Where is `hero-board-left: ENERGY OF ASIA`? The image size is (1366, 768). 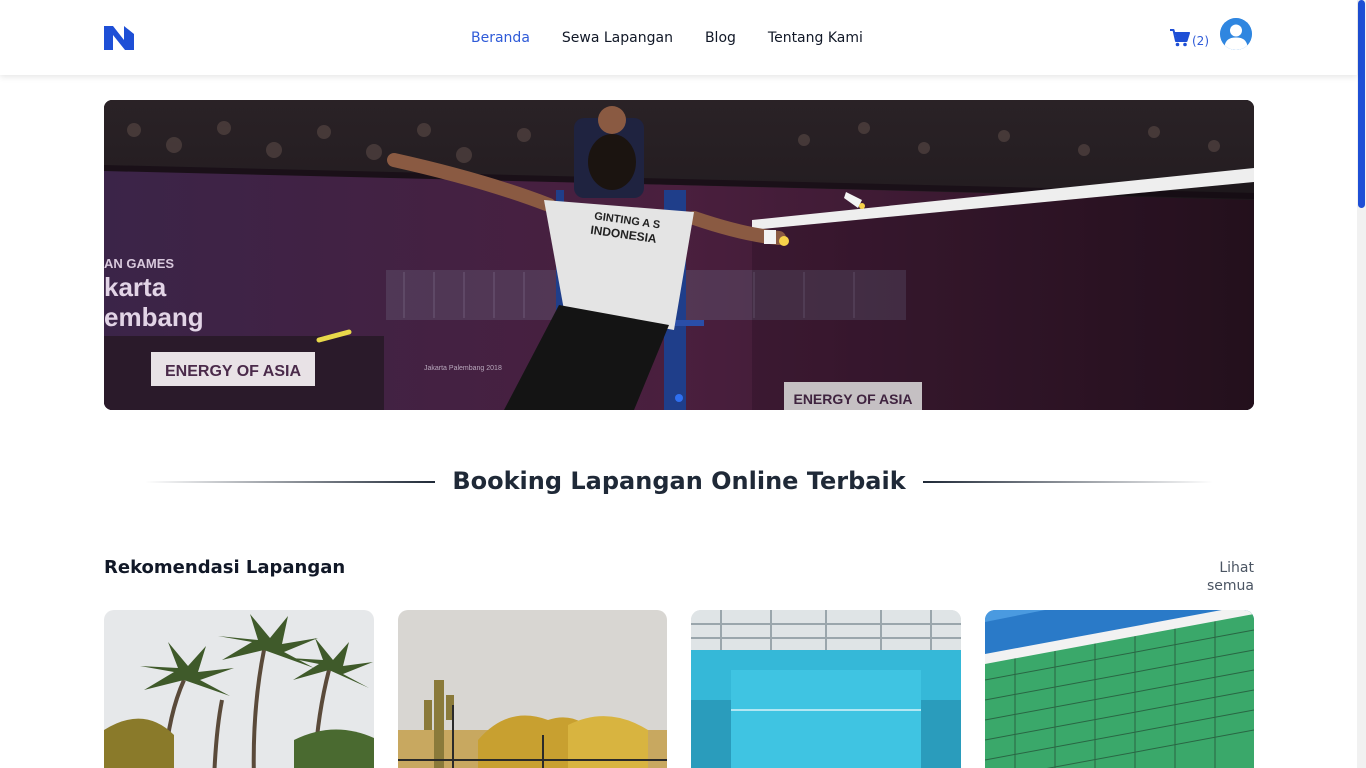 hero-board-left: ENERGY OF ASIA is located at coordinates (233, 371).